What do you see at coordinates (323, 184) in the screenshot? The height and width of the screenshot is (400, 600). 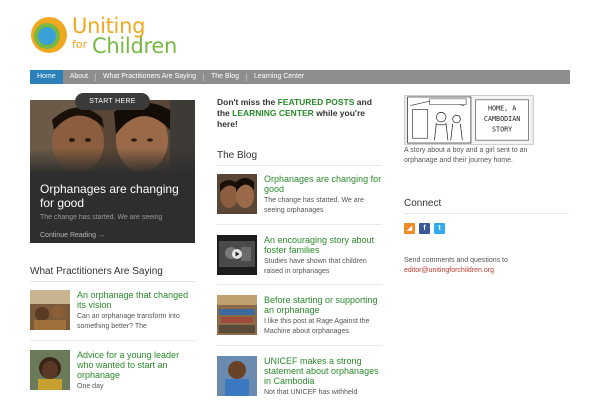 I see `post-title: Orphanages are changing for good` at bounding box center [323, 184].